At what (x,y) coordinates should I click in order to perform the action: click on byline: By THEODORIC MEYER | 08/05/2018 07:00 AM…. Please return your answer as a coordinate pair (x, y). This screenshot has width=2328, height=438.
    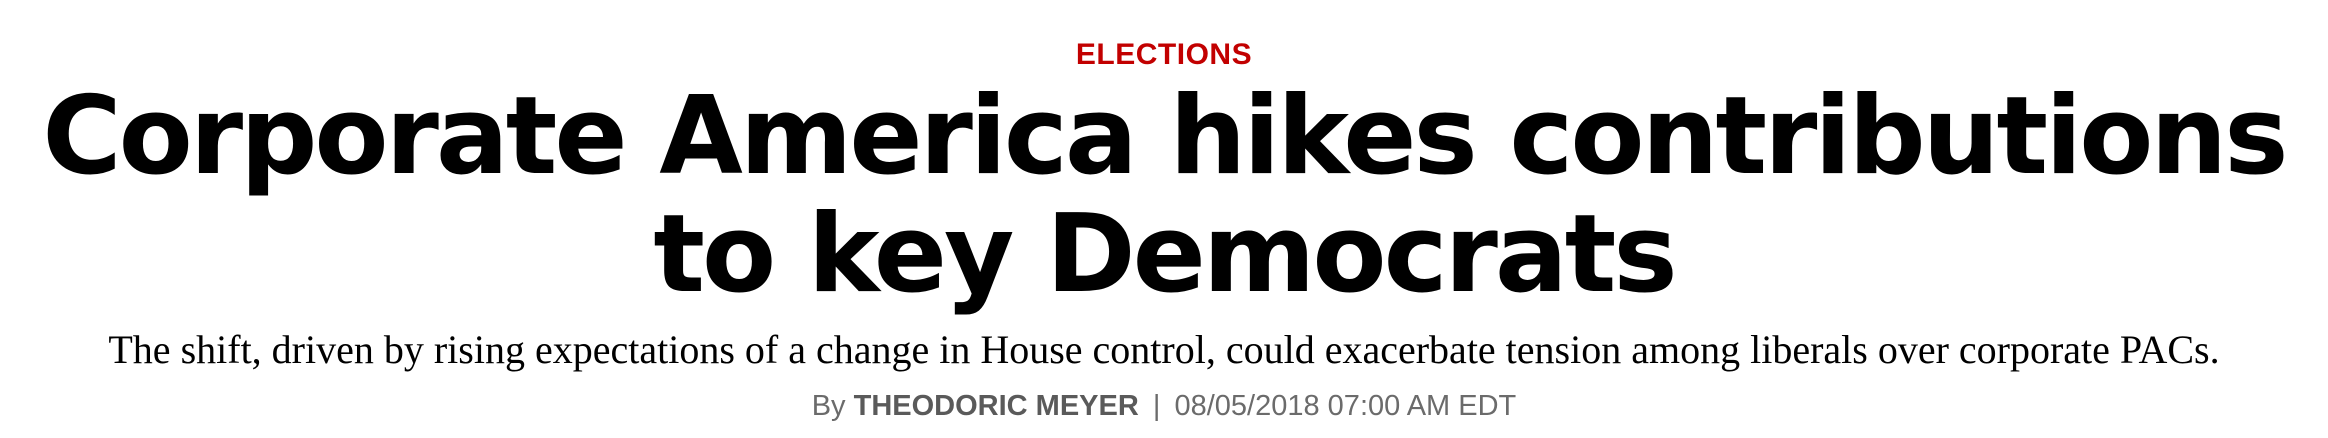
    Looking at the image, I should click on (1164, 406).